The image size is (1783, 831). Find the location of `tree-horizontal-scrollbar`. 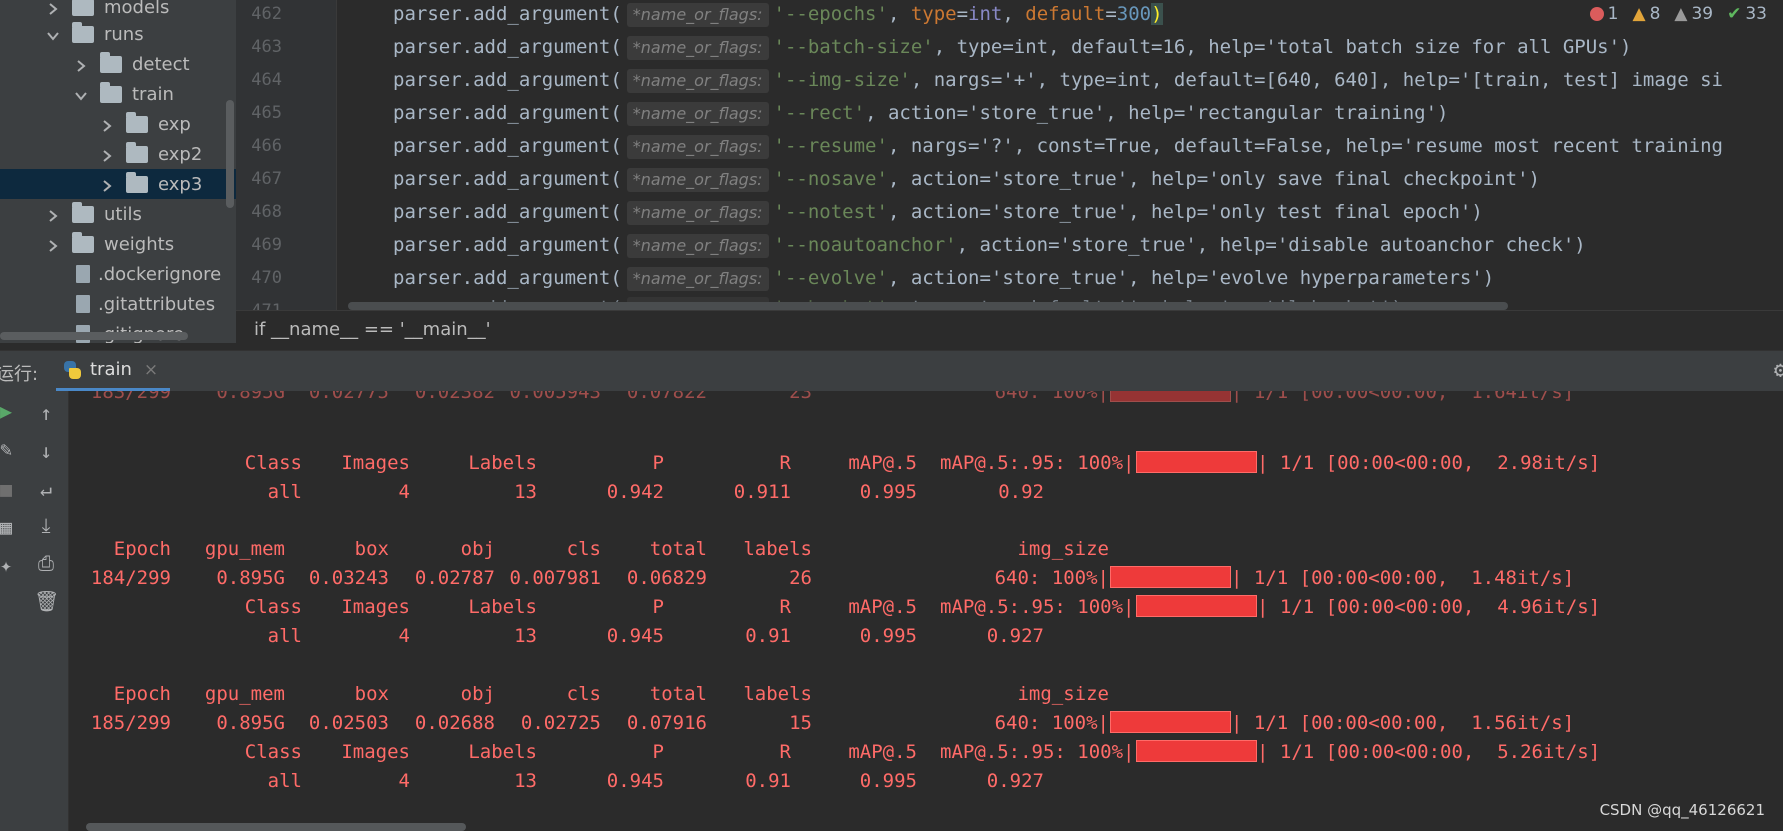

tree-horizontal-scrollbar is located at coordinates (94, 336).